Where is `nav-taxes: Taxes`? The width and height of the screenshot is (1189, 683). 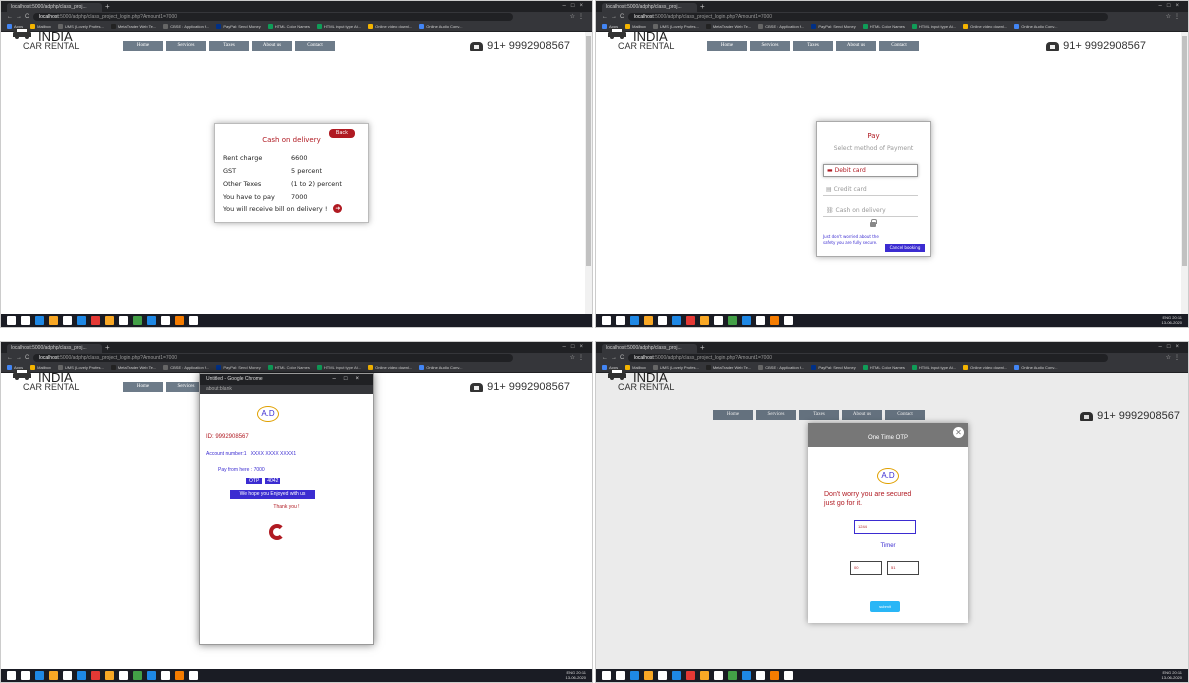 nav-taxes: Taxes is located at coordinates (813, 46).